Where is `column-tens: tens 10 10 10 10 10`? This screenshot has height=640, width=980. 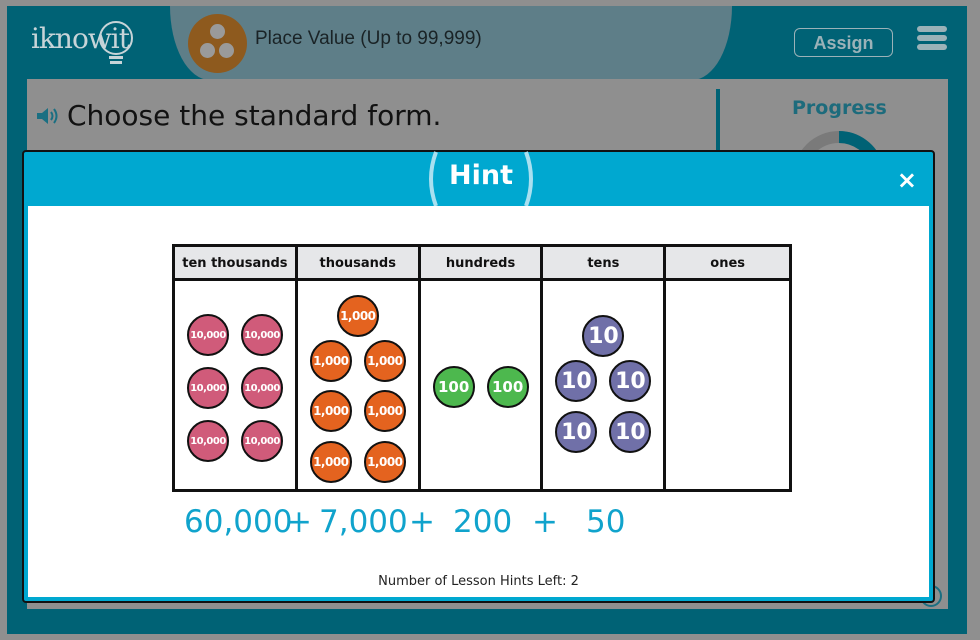 column-tens: tens 10 10 10 10 10 is located at coordinates (605, 368).